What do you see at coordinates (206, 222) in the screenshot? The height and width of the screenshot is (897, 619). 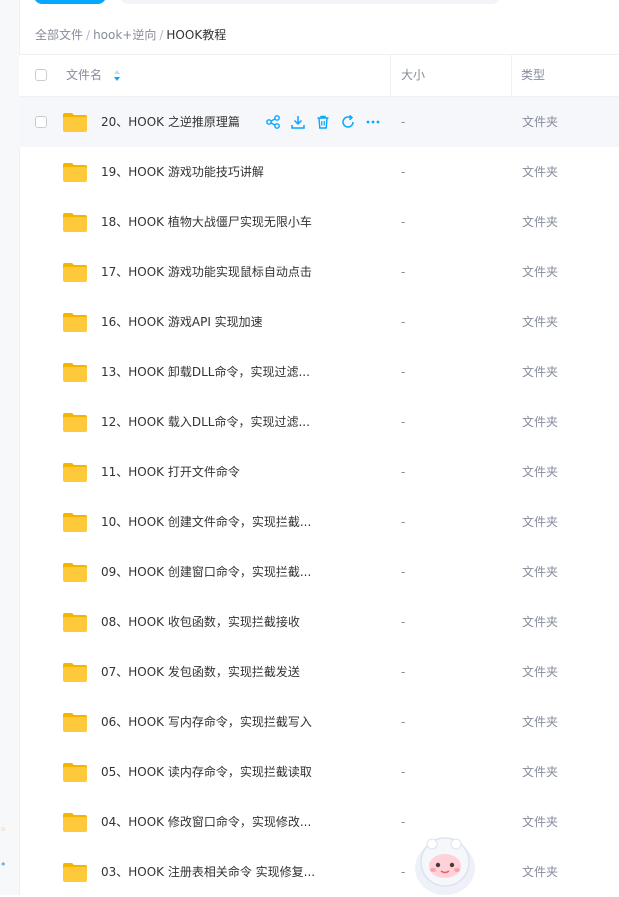 I see `file-name: 18、HOOK 植物大战僵尸实现无限小车` at bounding box center [206, 222].